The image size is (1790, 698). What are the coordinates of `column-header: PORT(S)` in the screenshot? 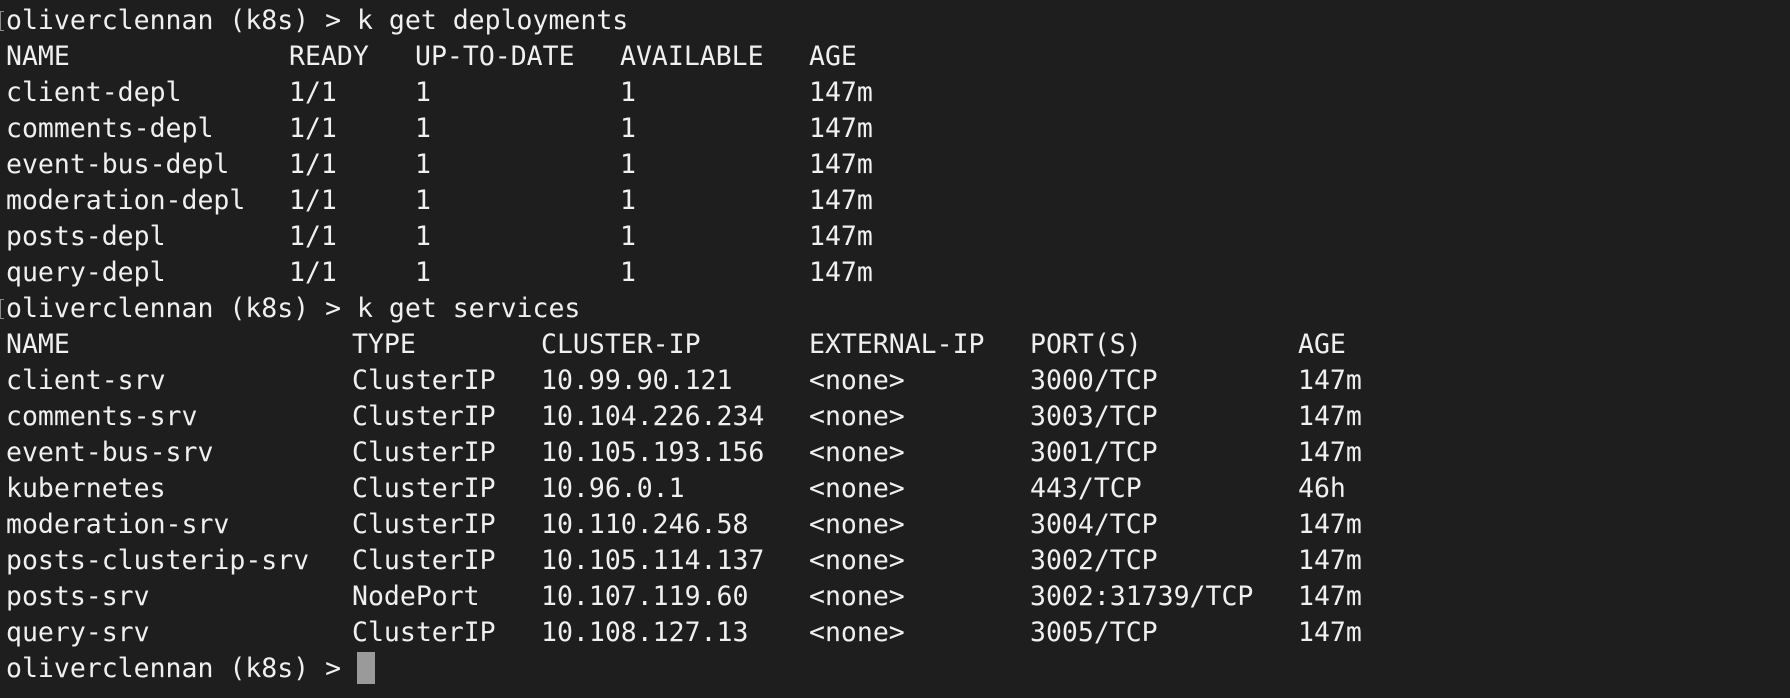 It's located at (1086, 344).